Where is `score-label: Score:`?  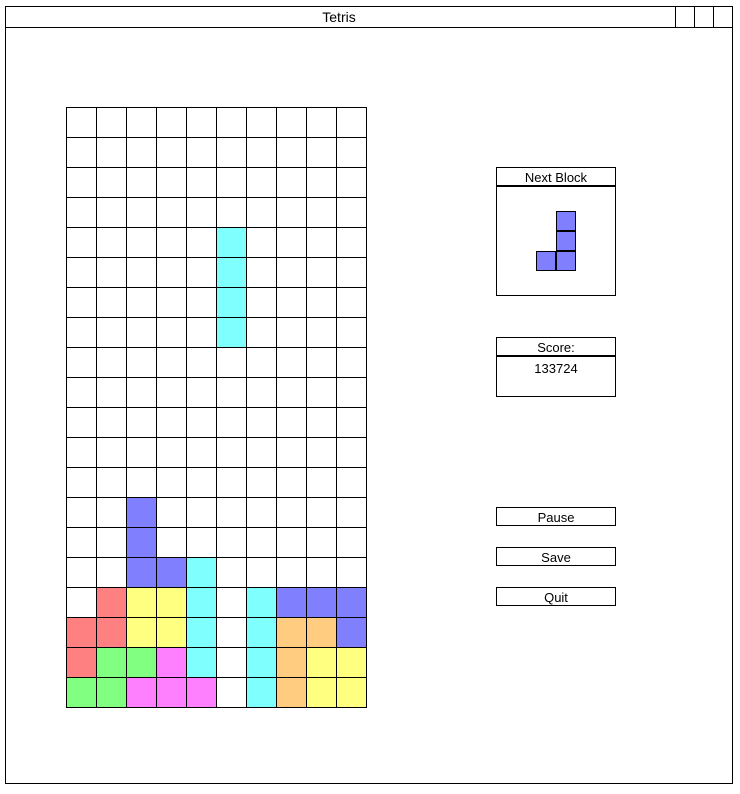
score-label: Score: is located at coordinates (556, 347).